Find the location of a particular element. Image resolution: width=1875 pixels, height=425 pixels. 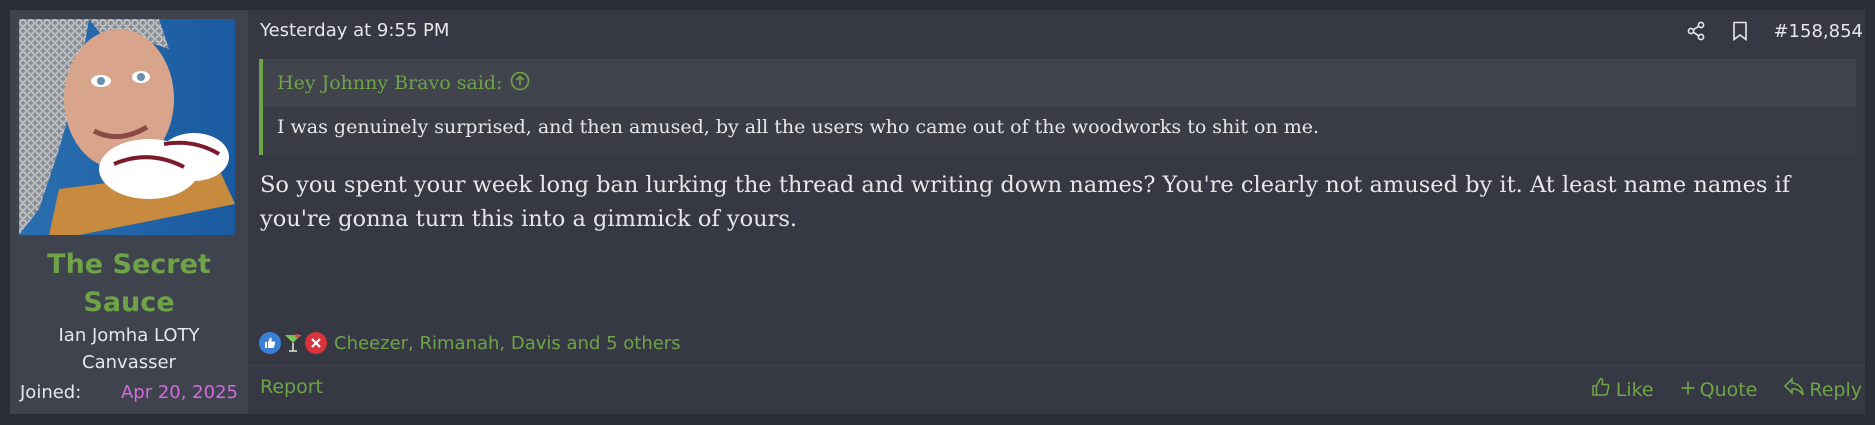

post-date: Yesterday at 9:55 PM is located at coordinates (354, 31).